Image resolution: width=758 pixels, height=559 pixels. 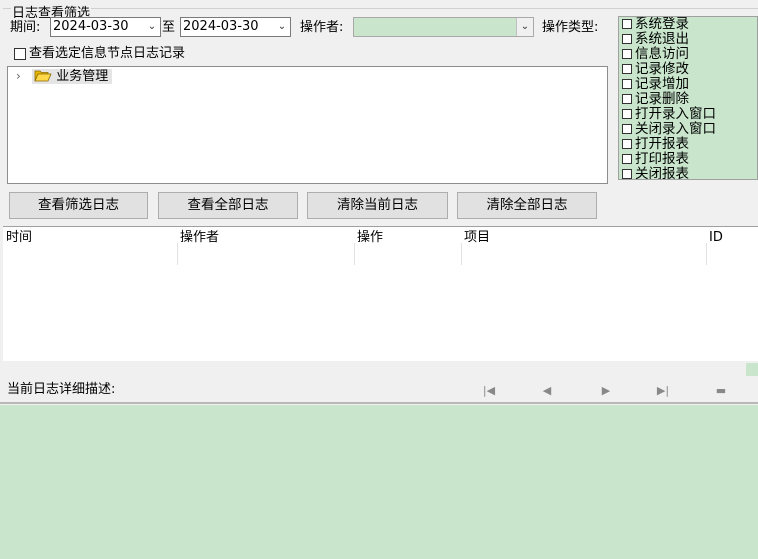 I want to click on tree-node-label: 业务管理, so click(x=82, y=76).